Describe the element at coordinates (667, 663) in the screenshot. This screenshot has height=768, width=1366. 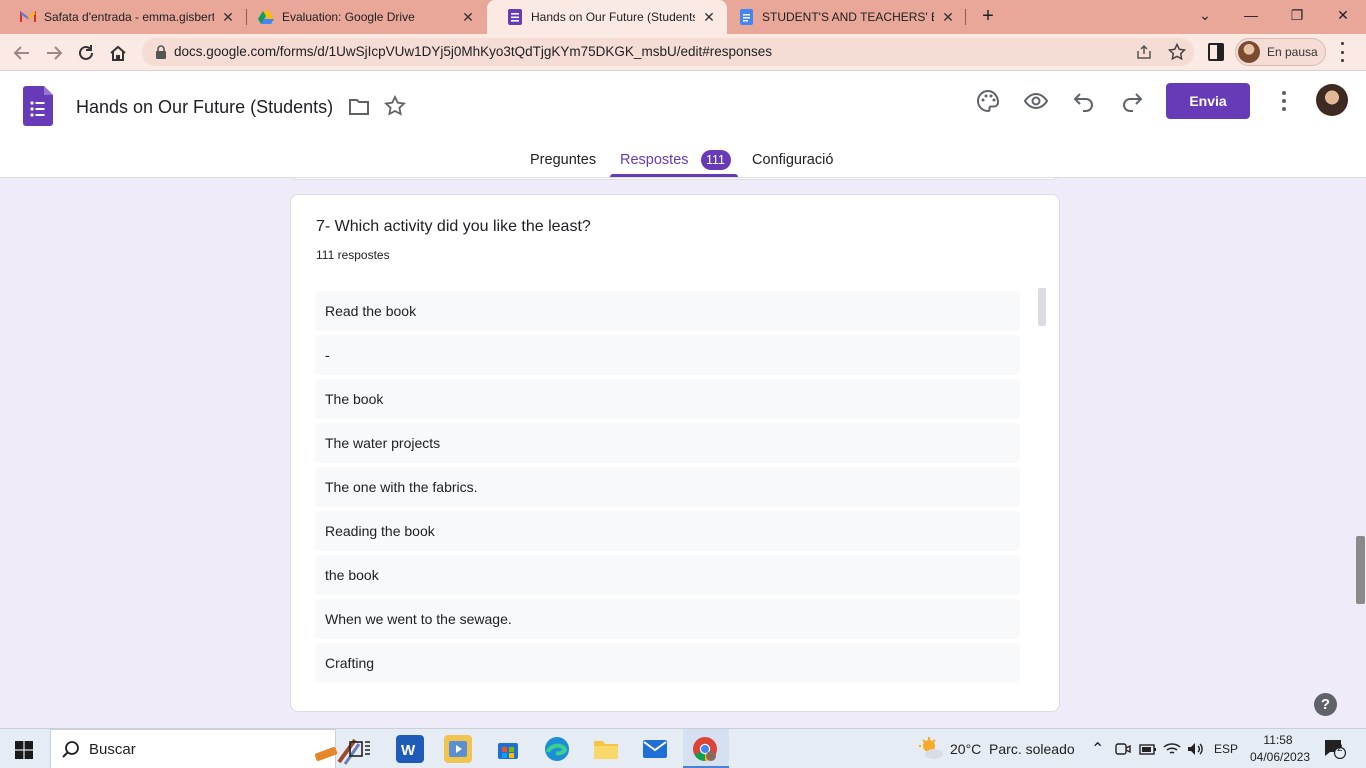
I see `list-item: Crafting` at that location.